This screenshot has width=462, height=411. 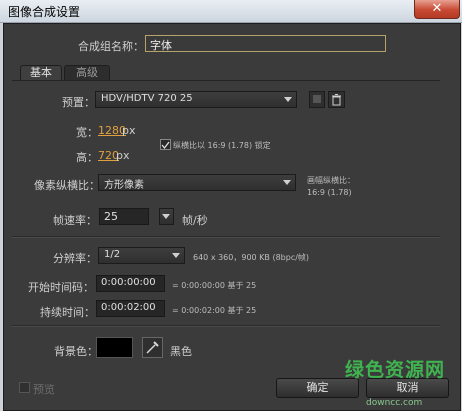 I want to click on lock-aspect-checkbox, so click(x=165, y=144).